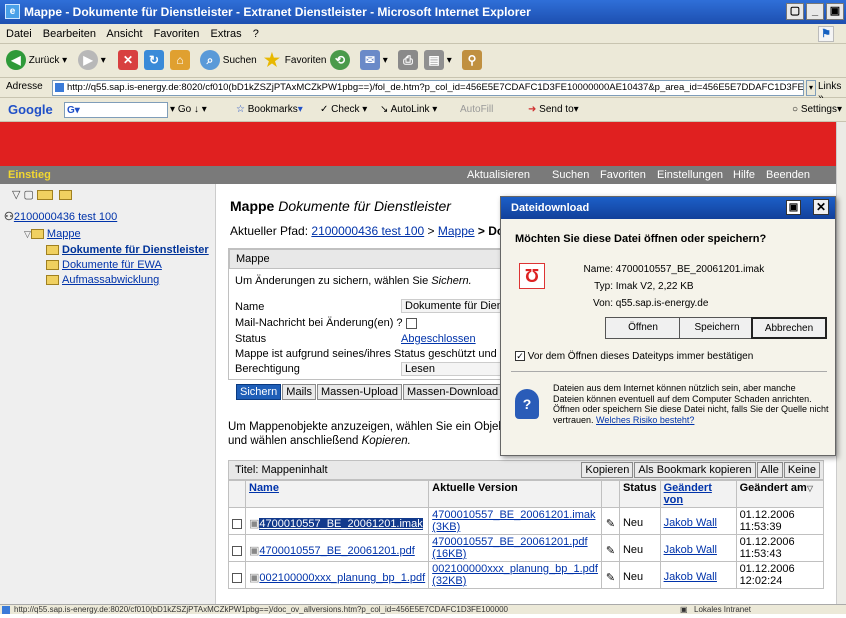 Image resolution: width=846 pixels, height=618 pixels. What do you see at coordinates (92, 61) in the screenshot?
I see `forward-button: ▶ ▾` at bounding box center [92, 61].